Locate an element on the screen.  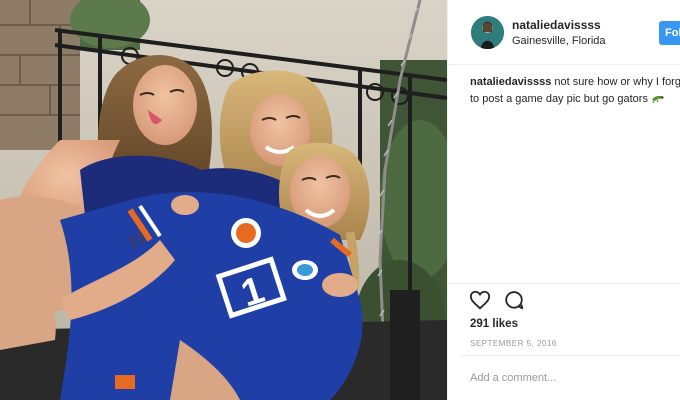
comment-divider is located at coordinates (570, 355).